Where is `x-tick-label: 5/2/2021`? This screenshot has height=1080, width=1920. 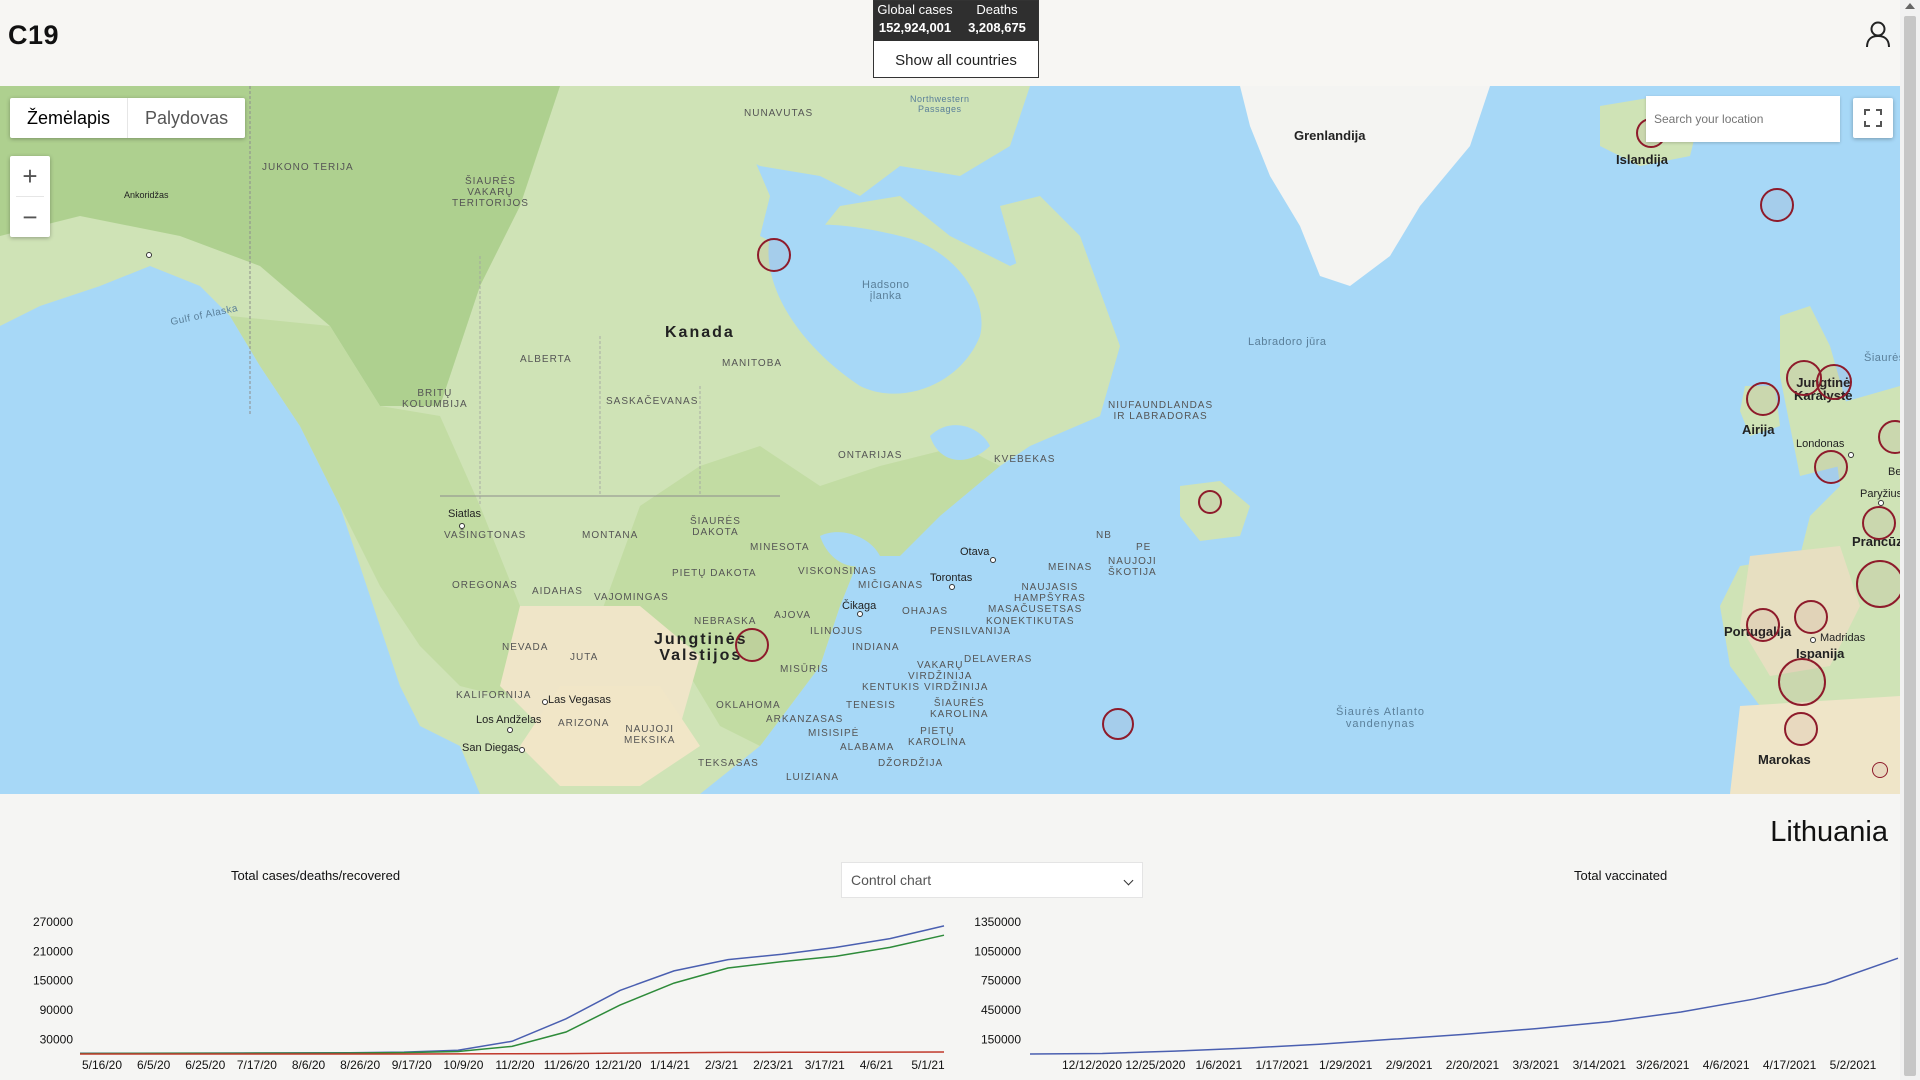 x-tick-label: 5/2/2021 is located at coordinates (1853, 1065).